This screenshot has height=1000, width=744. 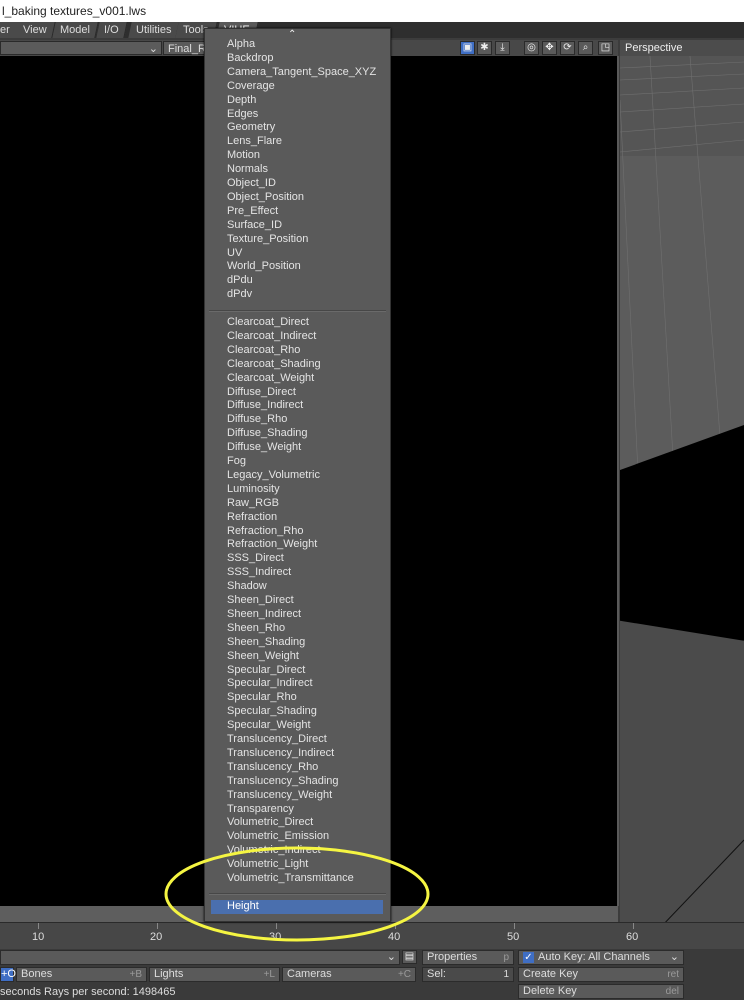 What do you see at coordinates (240, 280) in the screenshot?
I see `menu-item: dPdu` at bounding box center [240, 280].